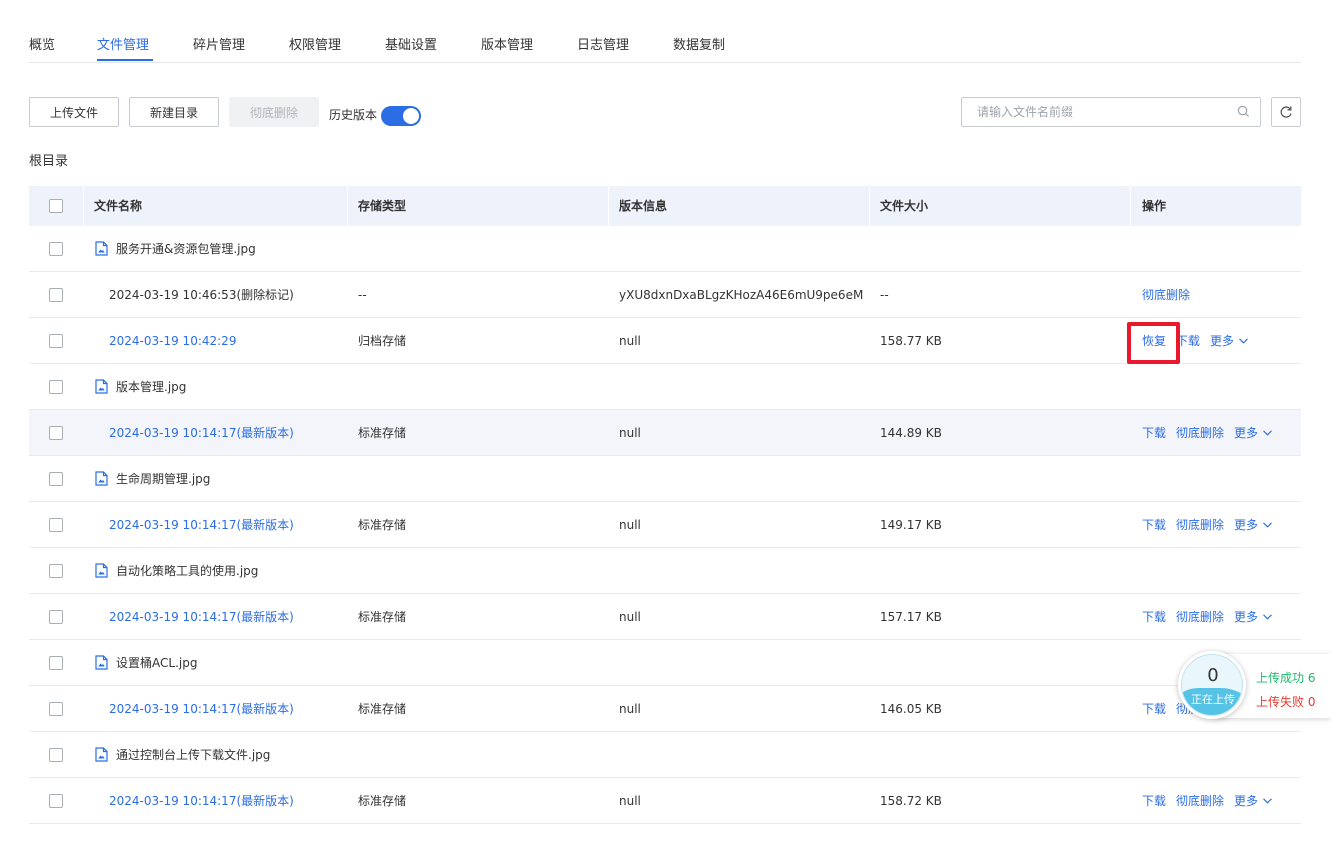 Image resolution: width=1331 pixels, height=846 pixels. What do you see at coordinates (274, 112) in the screenshot?
I see `permanent-delete-button: 彻底删除` at bounding box center [274, 112].